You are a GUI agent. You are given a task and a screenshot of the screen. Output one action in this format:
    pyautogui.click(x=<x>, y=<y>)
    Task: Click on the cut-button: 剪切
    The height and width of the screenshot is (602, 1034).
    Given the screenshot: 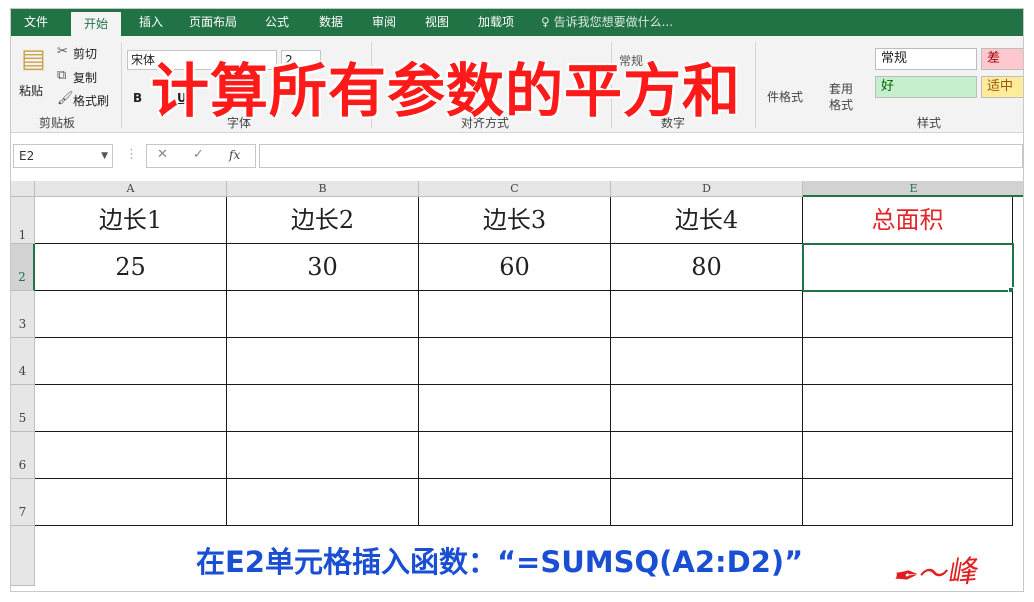 What is the action you would take?
    pyautogui.click(x=85, y=53)
    